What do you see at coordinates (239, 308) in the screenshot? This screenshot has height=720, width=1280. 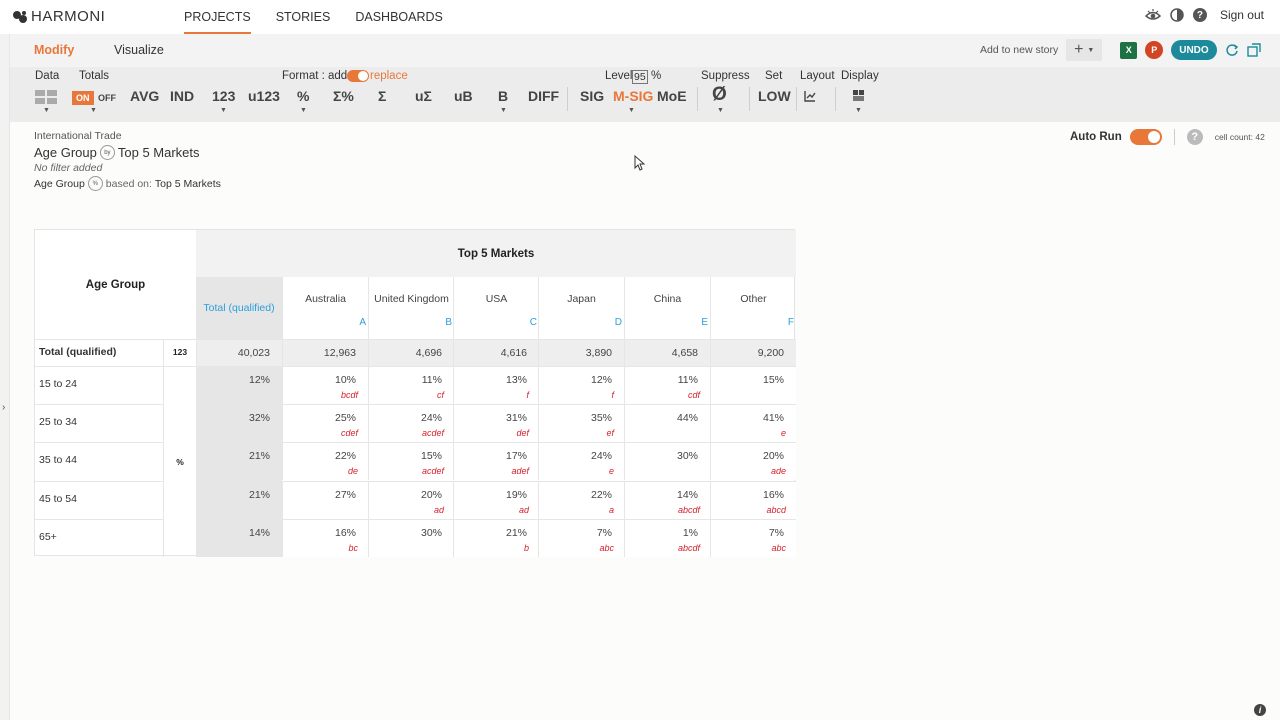 I see `total-qualified-header: Total (qualified)` at bounding box center [239, 308].